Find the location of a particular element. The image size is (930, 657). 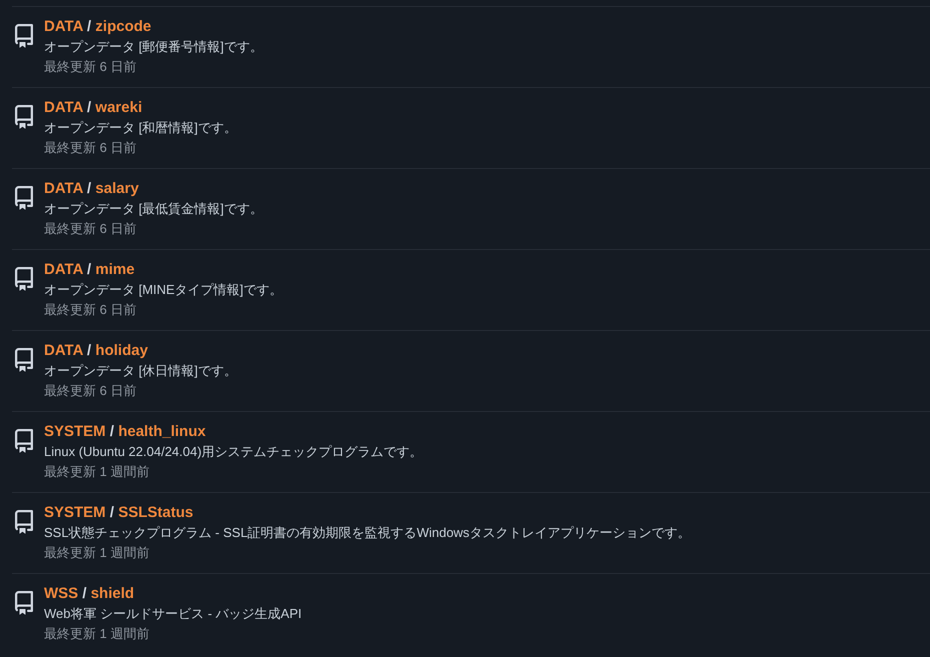

repo-description: オープンデータ [最低賃金情報]です。 is located at coordinates (153, 209).